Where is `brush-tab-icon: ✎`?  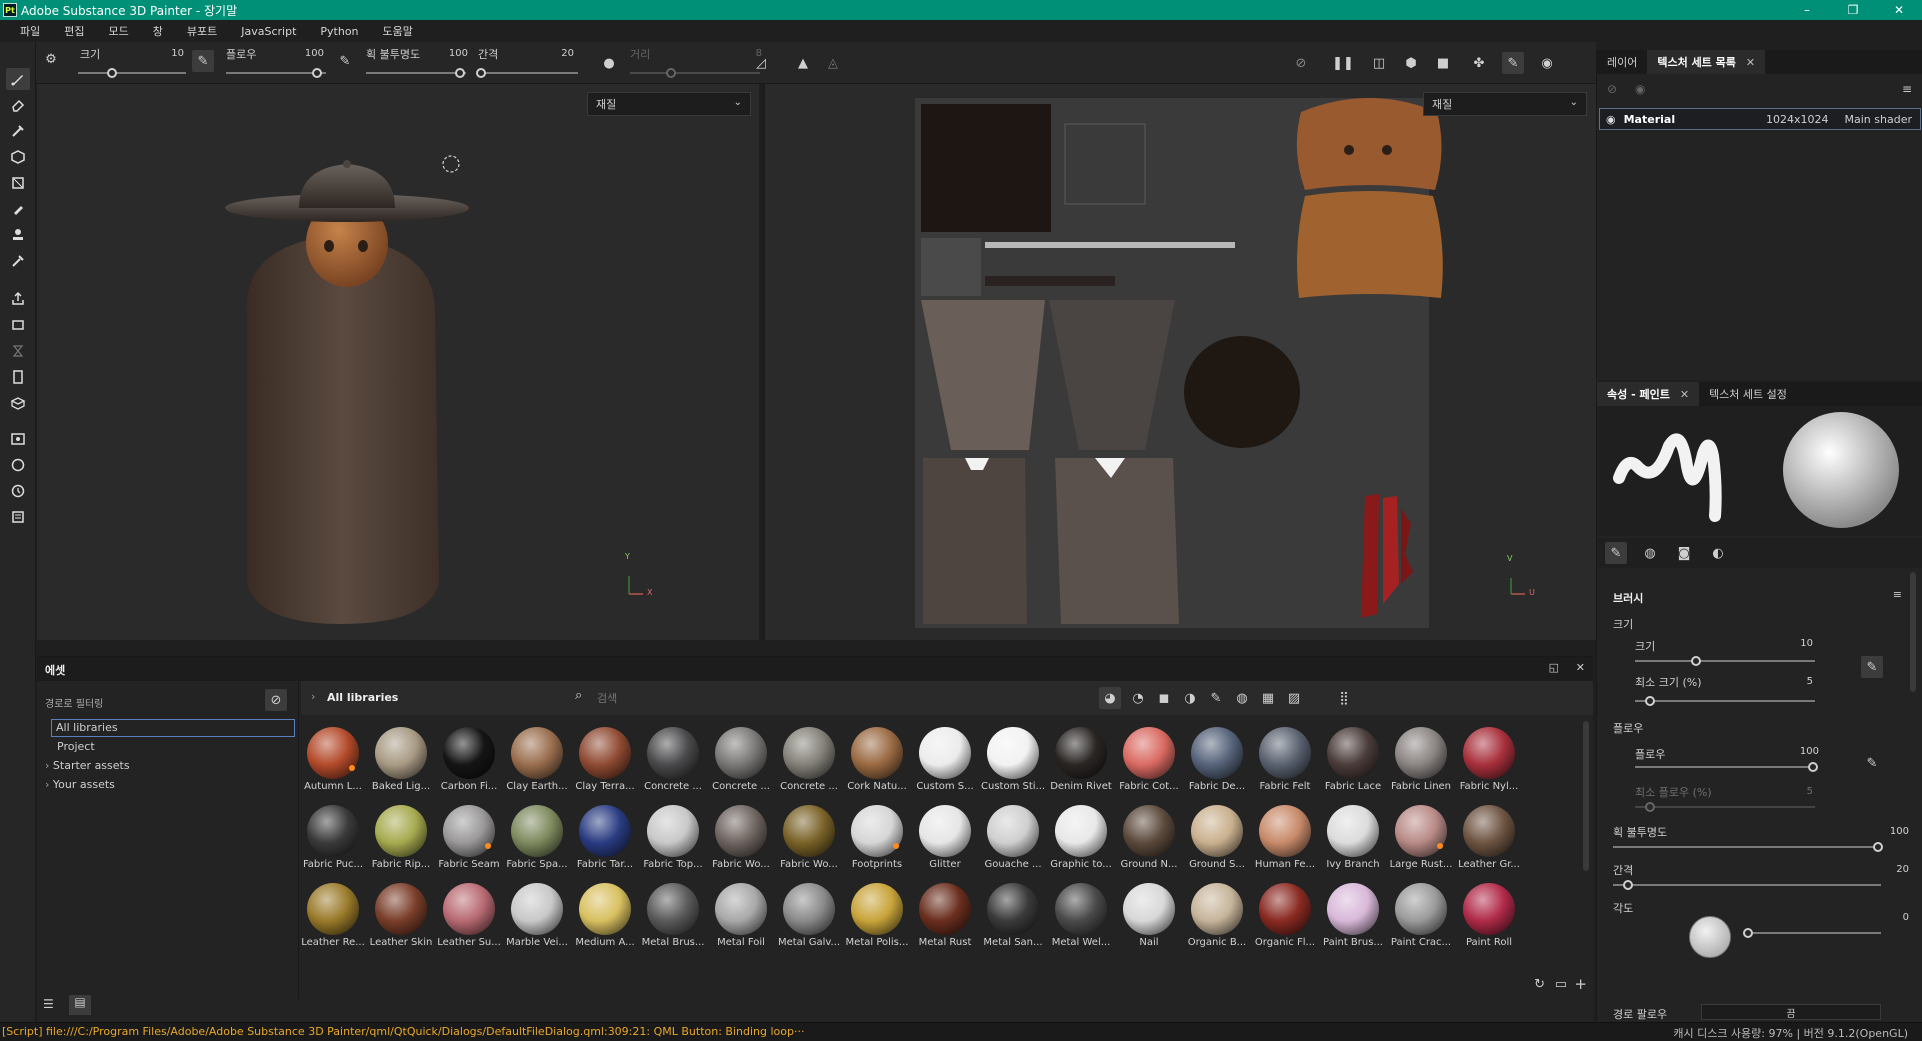
brush-tab-icon: ✎ is located at coordinates (1616, 553).